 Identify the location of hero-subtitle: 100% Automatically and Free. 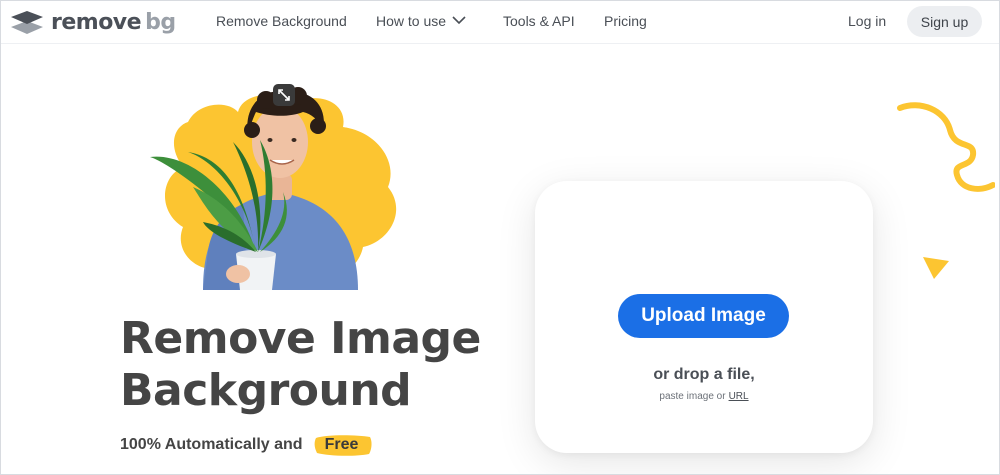
(246, 445).